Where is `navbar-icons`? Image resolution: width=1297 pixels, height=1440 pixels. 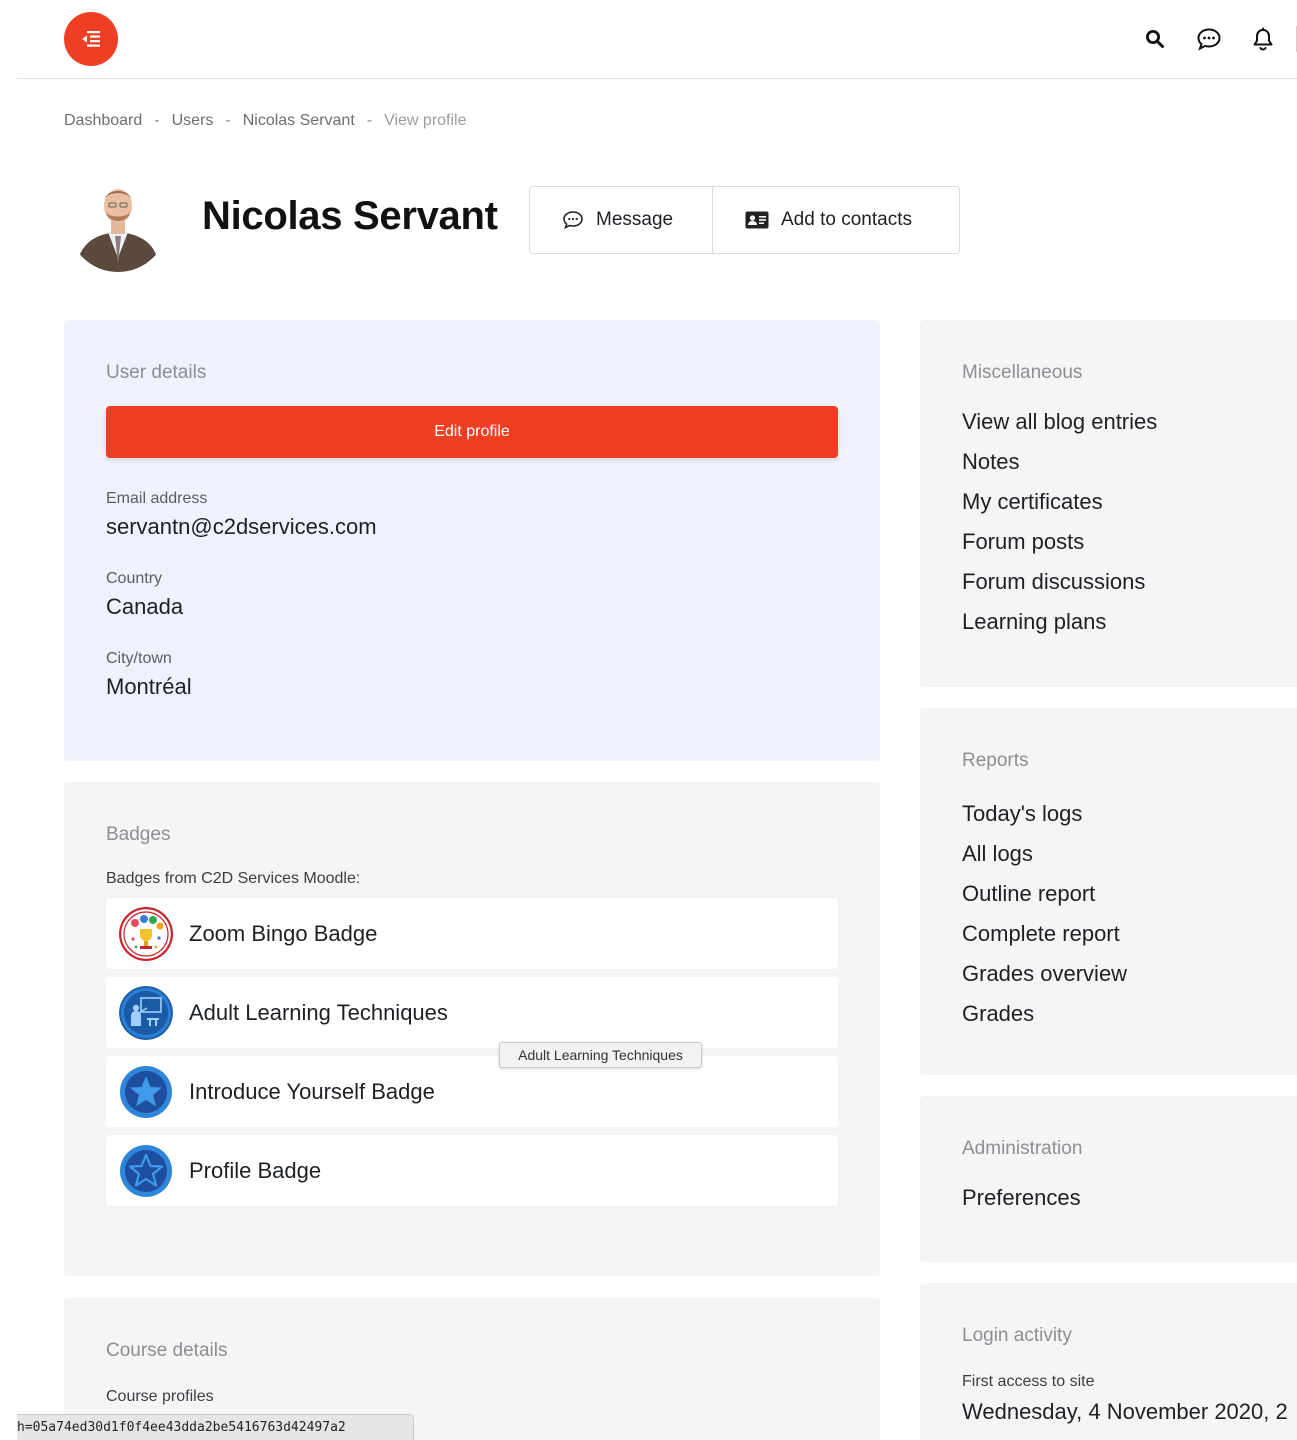
navbar-icons is located at coordinates (1207, 39).